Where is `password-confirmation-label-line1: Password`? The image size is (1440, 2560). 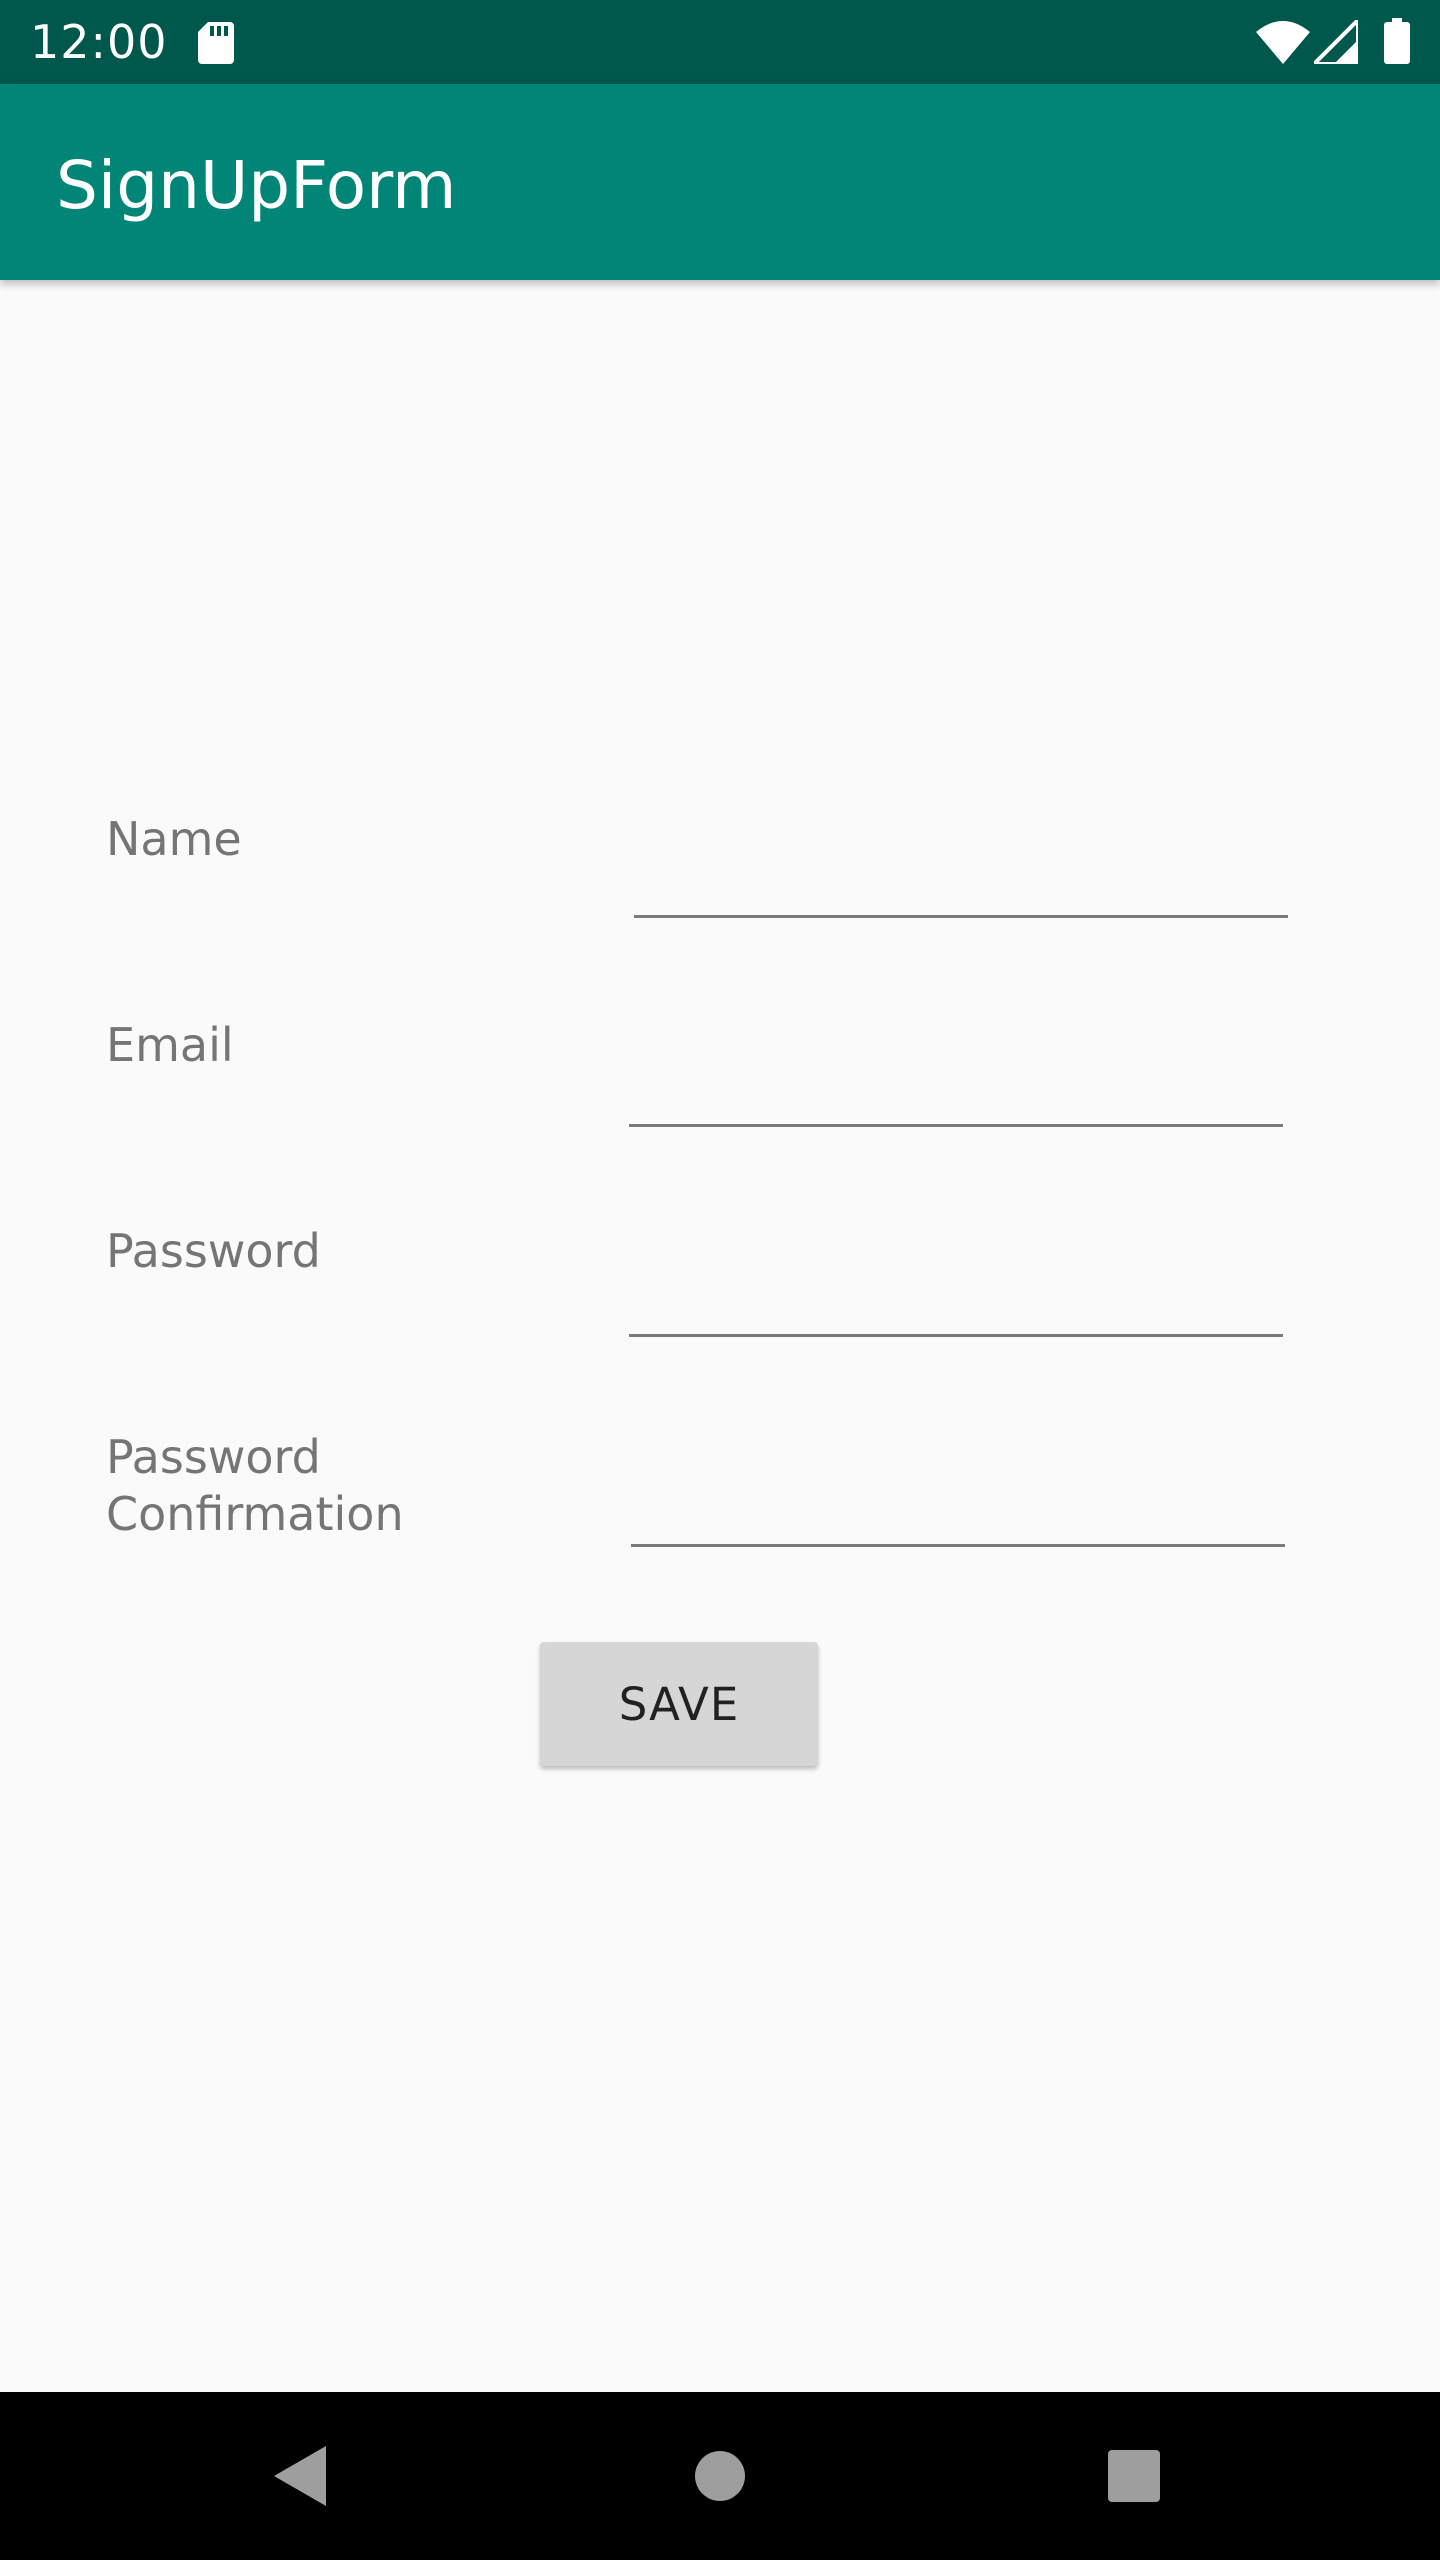
password-confirmation-label-line1: Password is located at coordinates (213, 1457).